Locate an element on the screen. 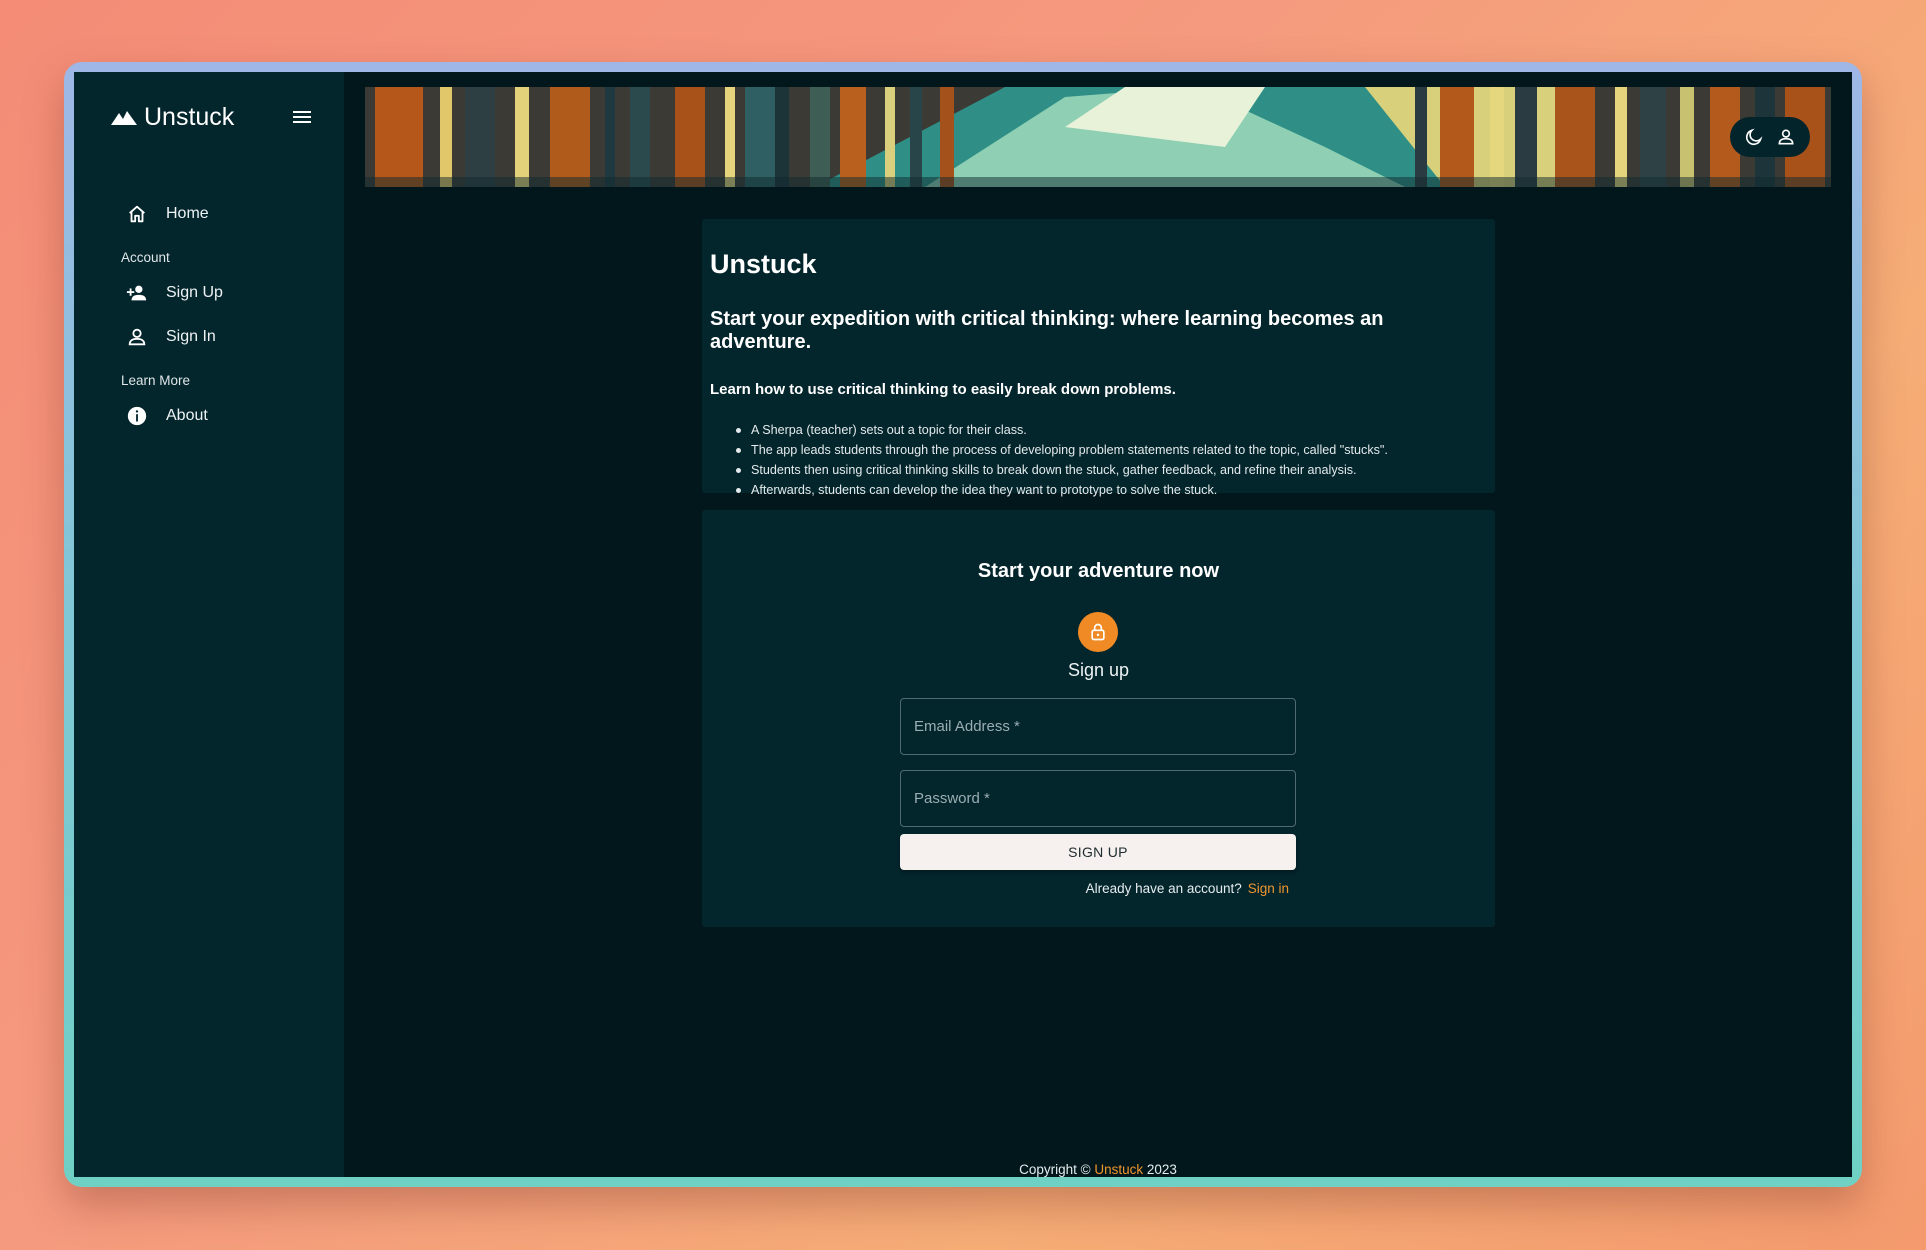  account-button is located at coordinates (1786, 137).